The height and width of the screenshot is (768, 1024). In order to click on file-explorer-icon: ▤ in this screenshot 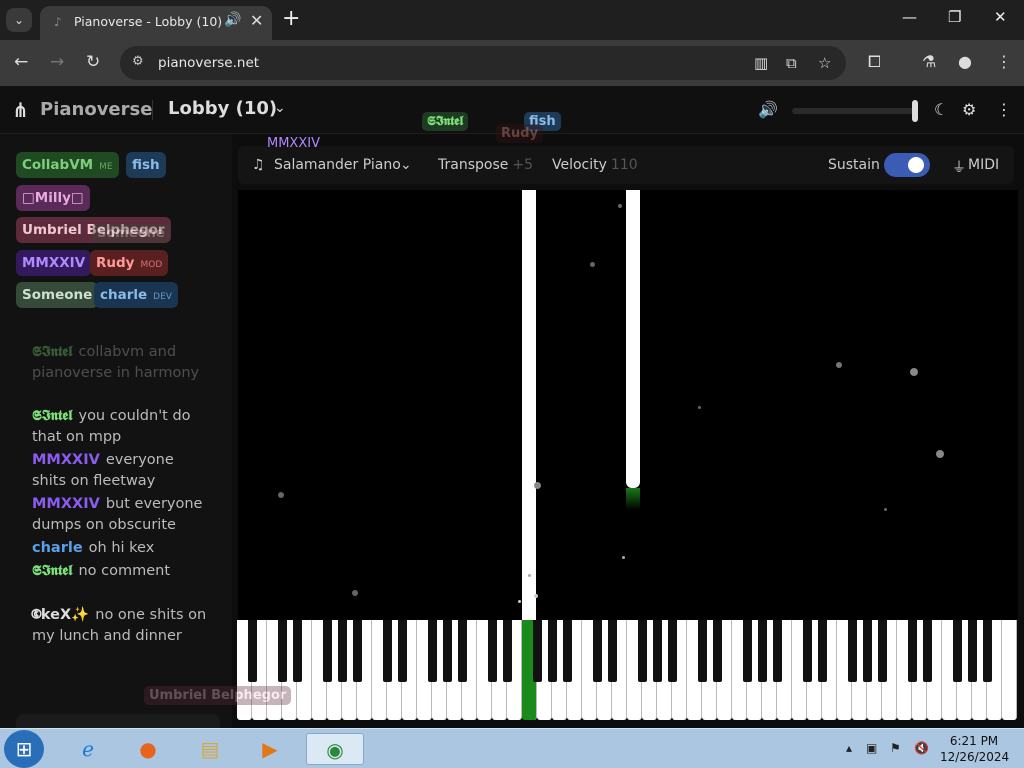, I will do `click(210, 749)`.